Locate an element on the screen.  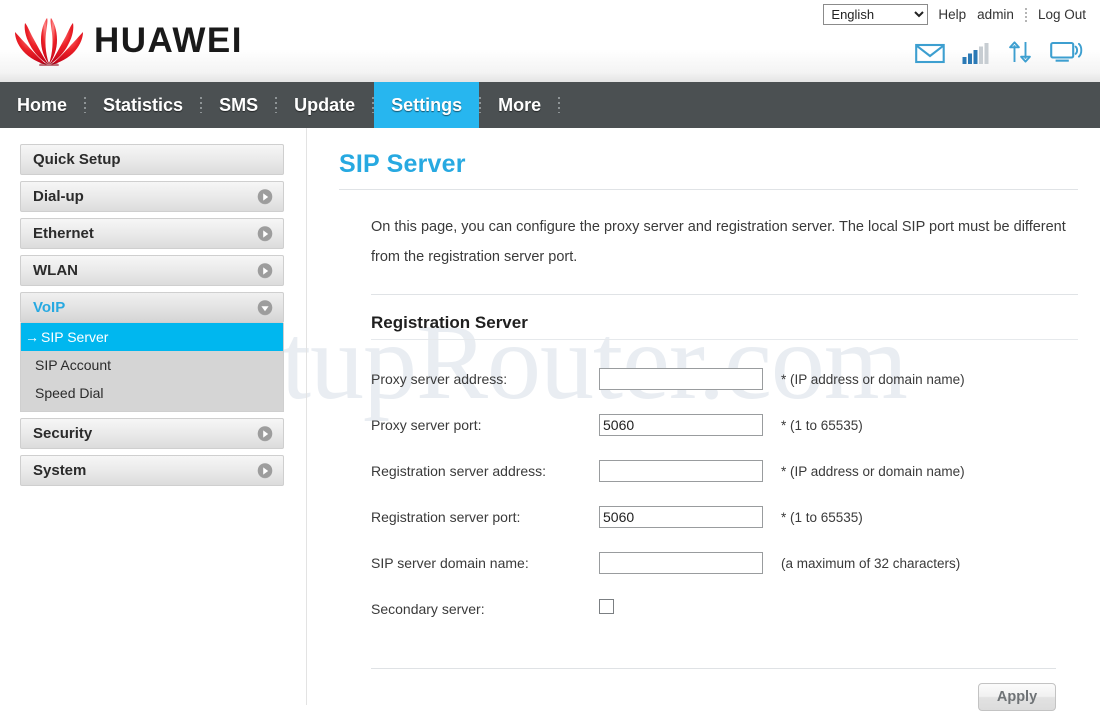
nav-tab-sms: SMS is located at coordinates (238, 105).